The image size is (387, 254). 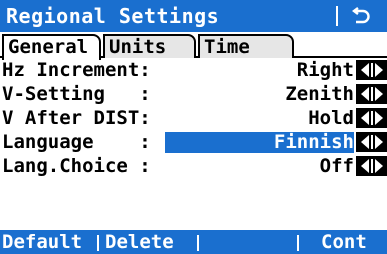 I want to click on setting-row-lang-choice: Lang.Choice : Off, so click(x=193, y=166).